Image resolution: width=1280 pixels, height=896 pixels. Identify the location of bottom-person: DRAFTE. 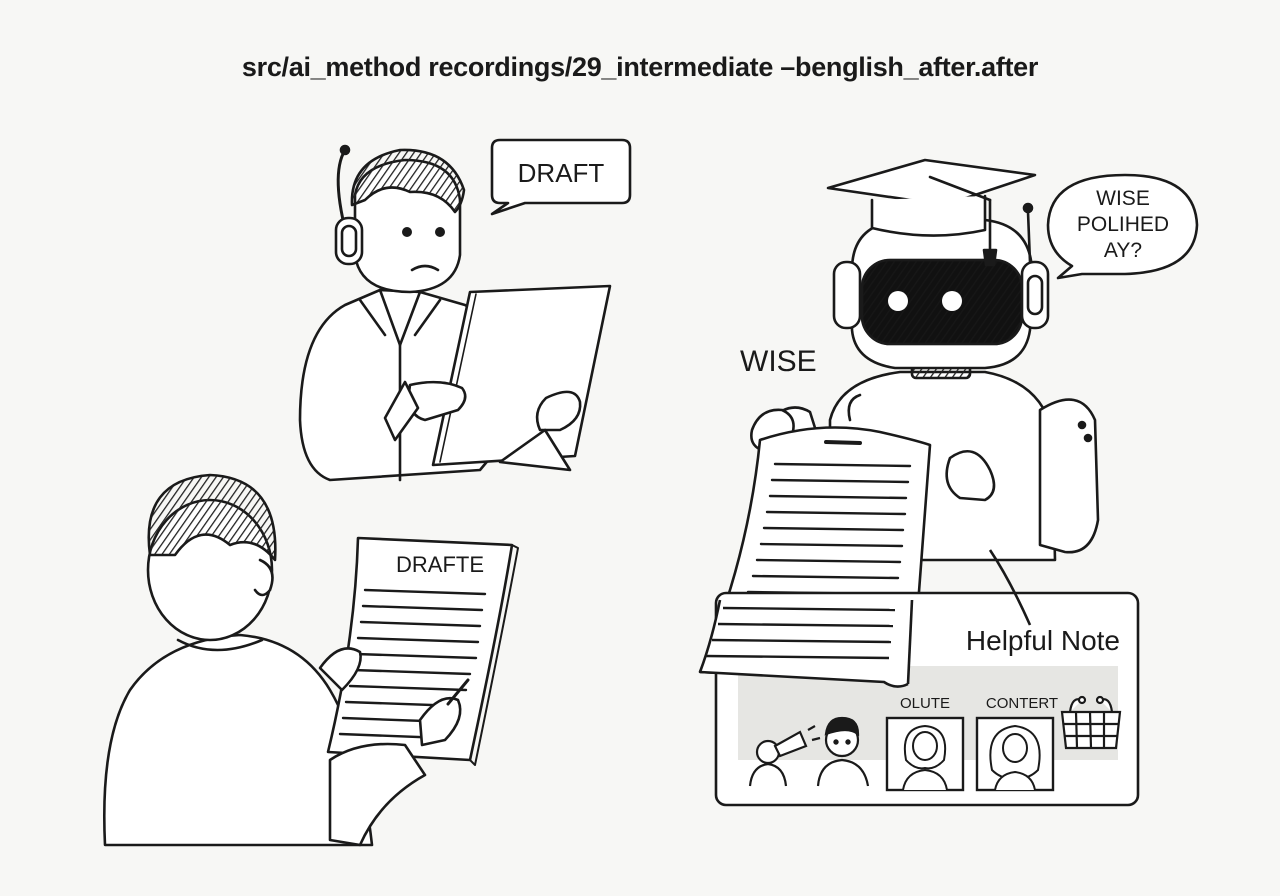
(310, 660).